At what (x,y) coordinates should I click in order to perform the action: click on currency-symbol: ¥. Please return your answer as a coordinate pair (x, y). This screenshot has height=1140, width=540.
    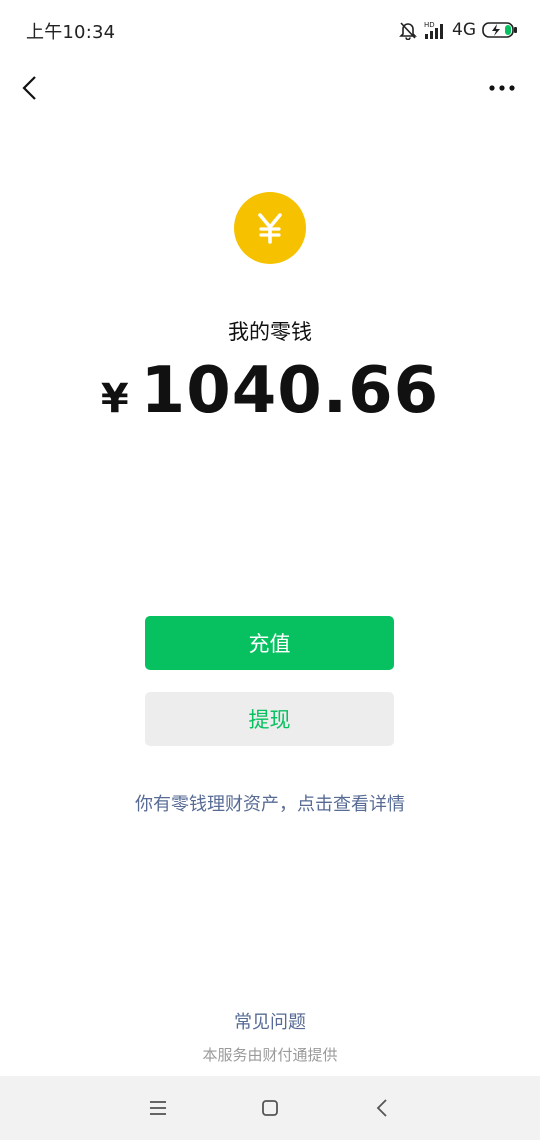
    Looking at the image, I should click on (114, 399).